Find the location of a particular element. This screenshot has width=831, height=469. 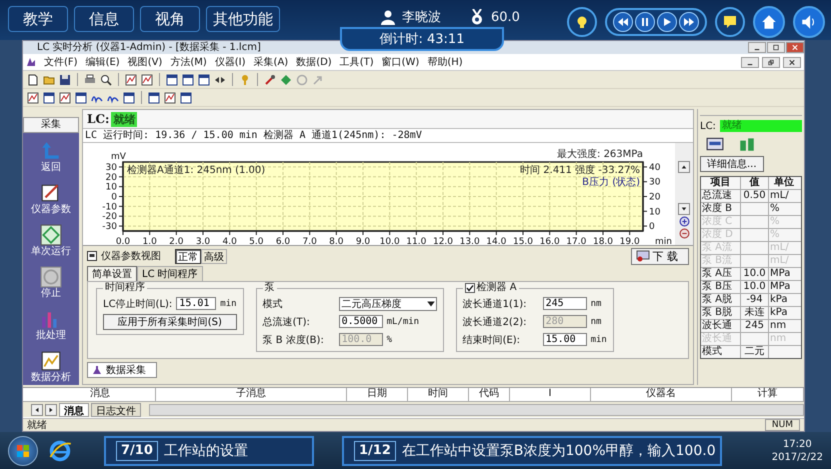

restore-icon is located at coordinates (771, 62).